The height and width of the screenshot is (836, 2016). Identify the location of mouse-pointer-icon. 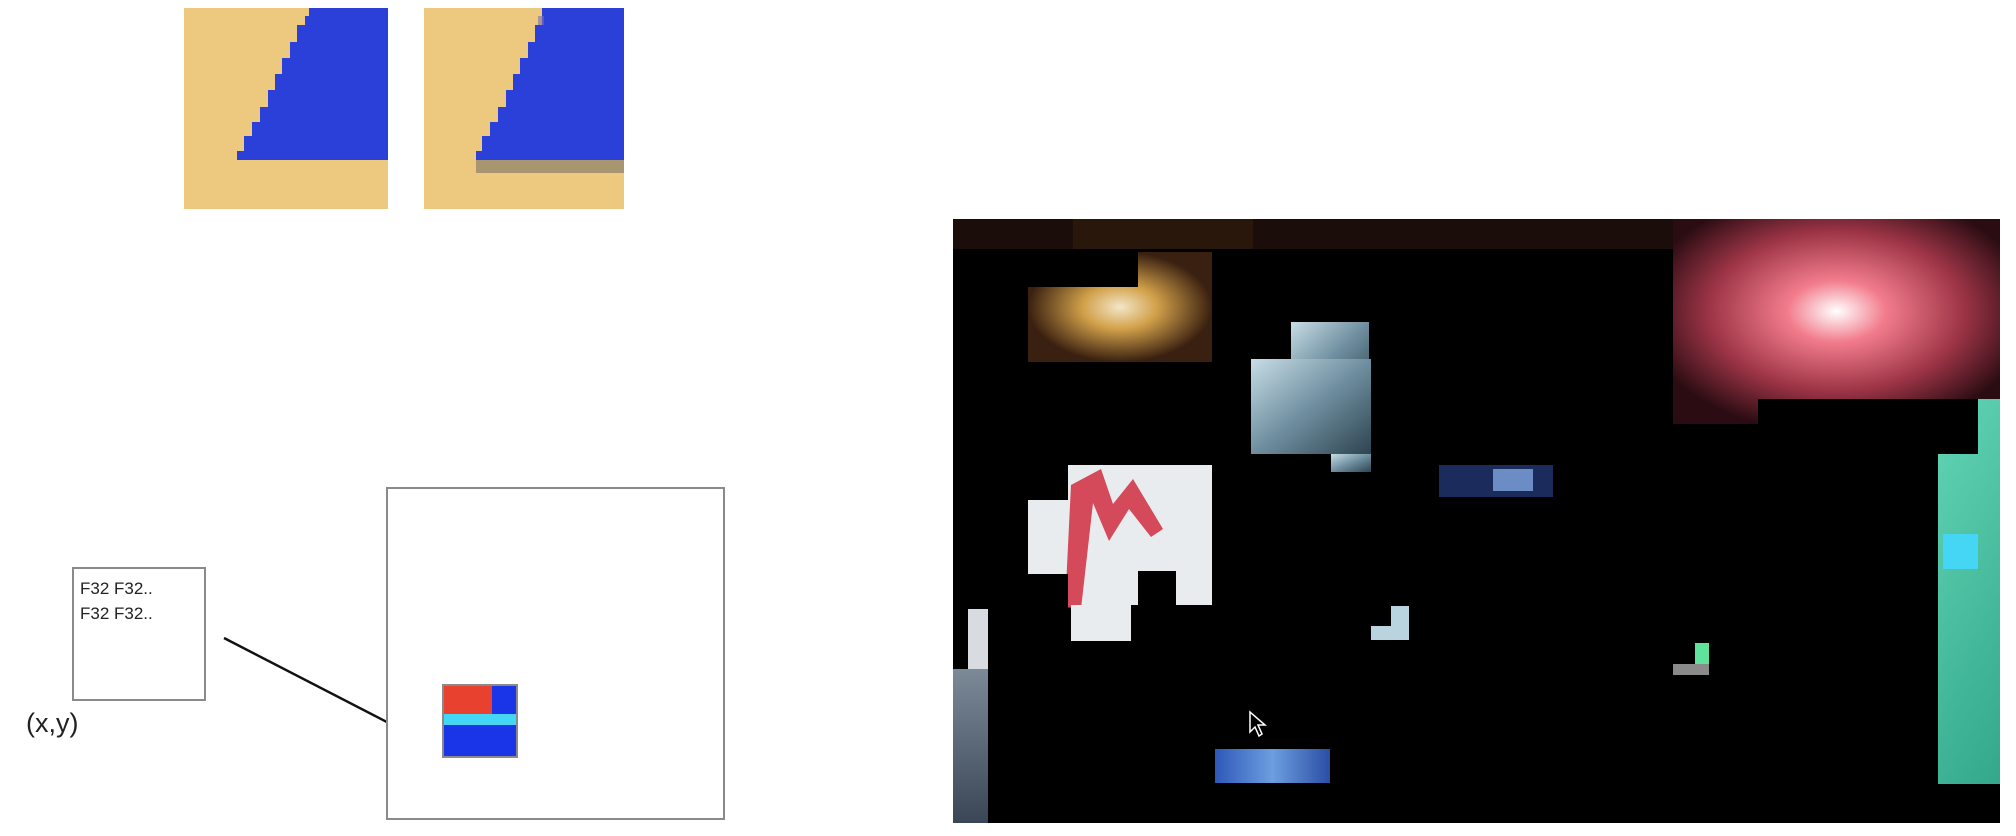
(1258, 724).